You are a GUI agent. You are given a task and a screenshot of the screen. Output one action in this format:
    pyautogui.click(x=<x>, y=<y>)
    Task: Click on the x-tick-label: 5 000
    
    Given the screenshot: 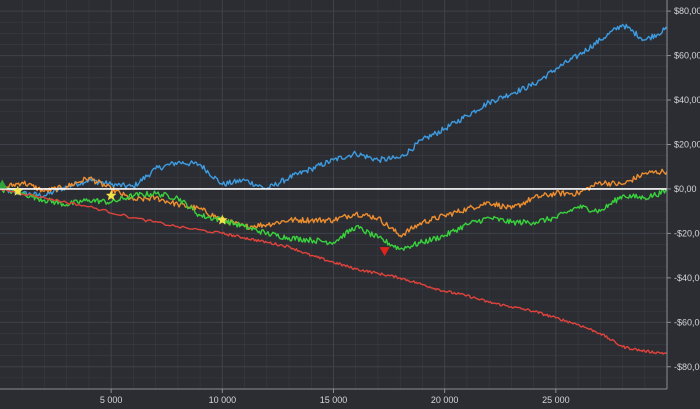 What is the action you would take?
    pyautogui.click(x=111, y=400)
    